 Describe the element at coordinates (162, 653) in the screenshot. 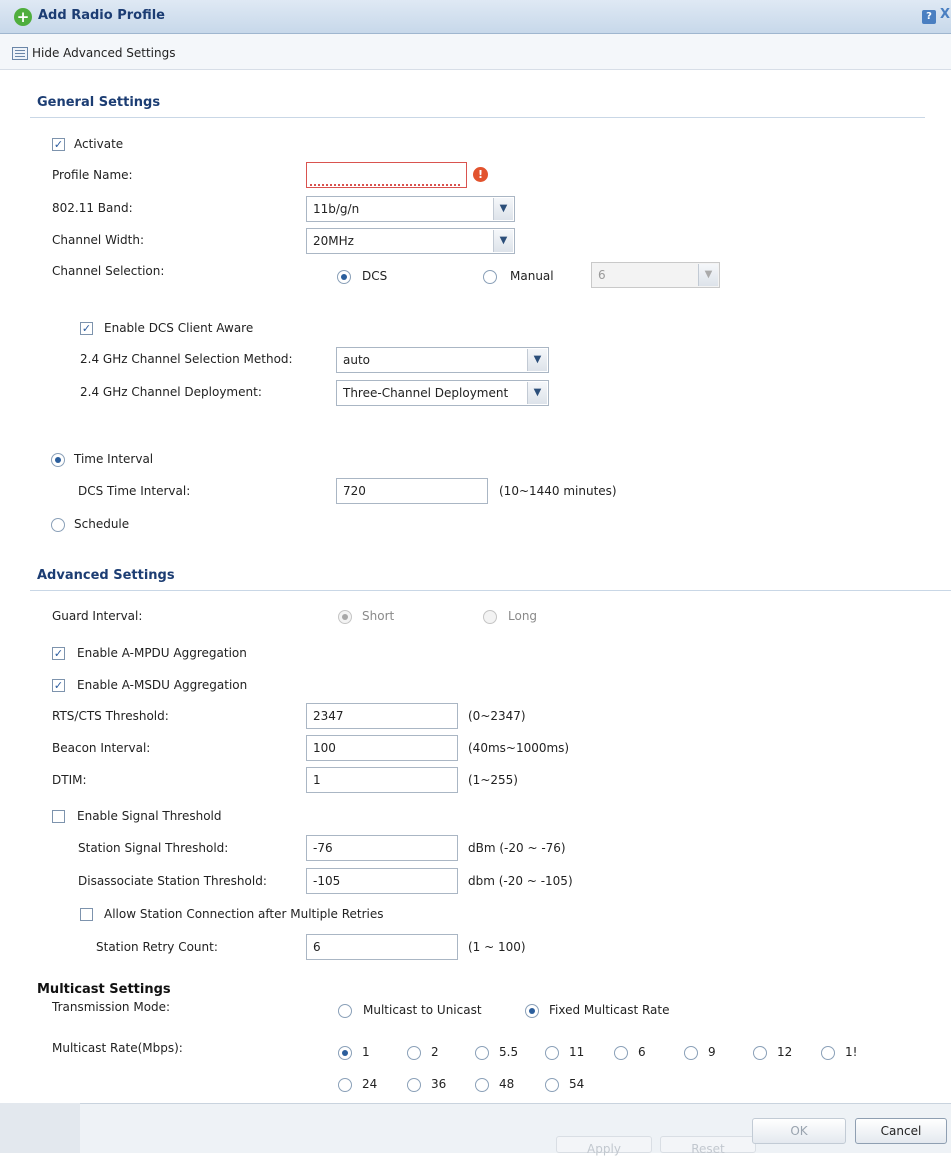

I see `ampdu-label: Enable A-MPDU Aggregation` at that location.